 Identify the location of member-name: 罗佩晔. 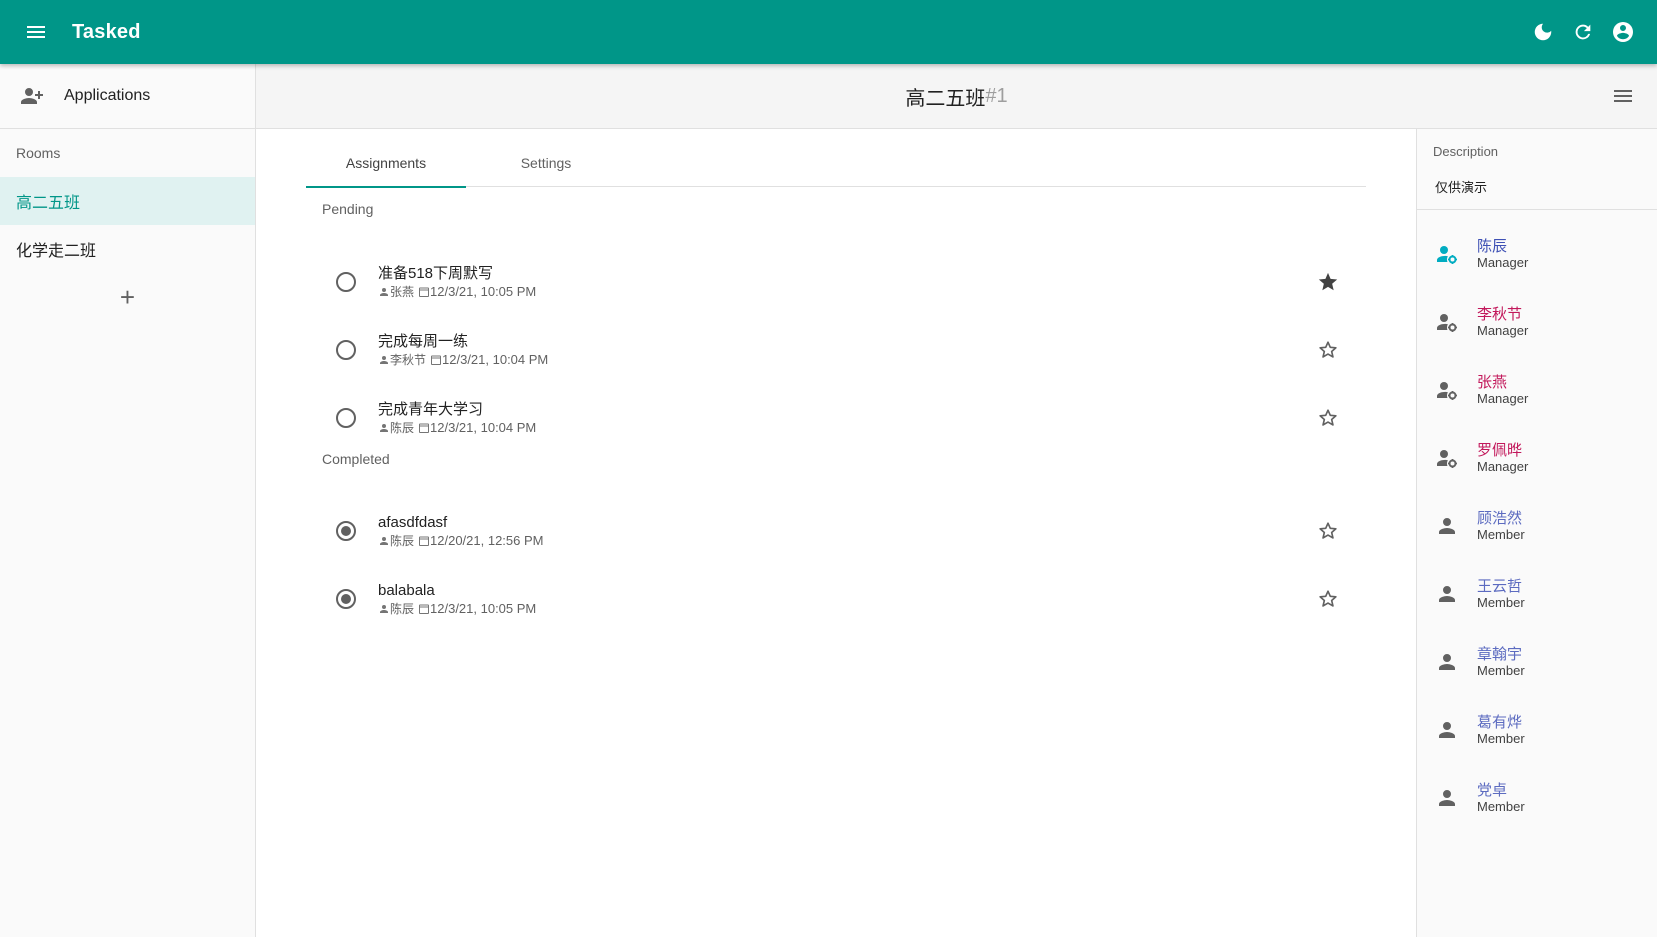
(1500, 450).